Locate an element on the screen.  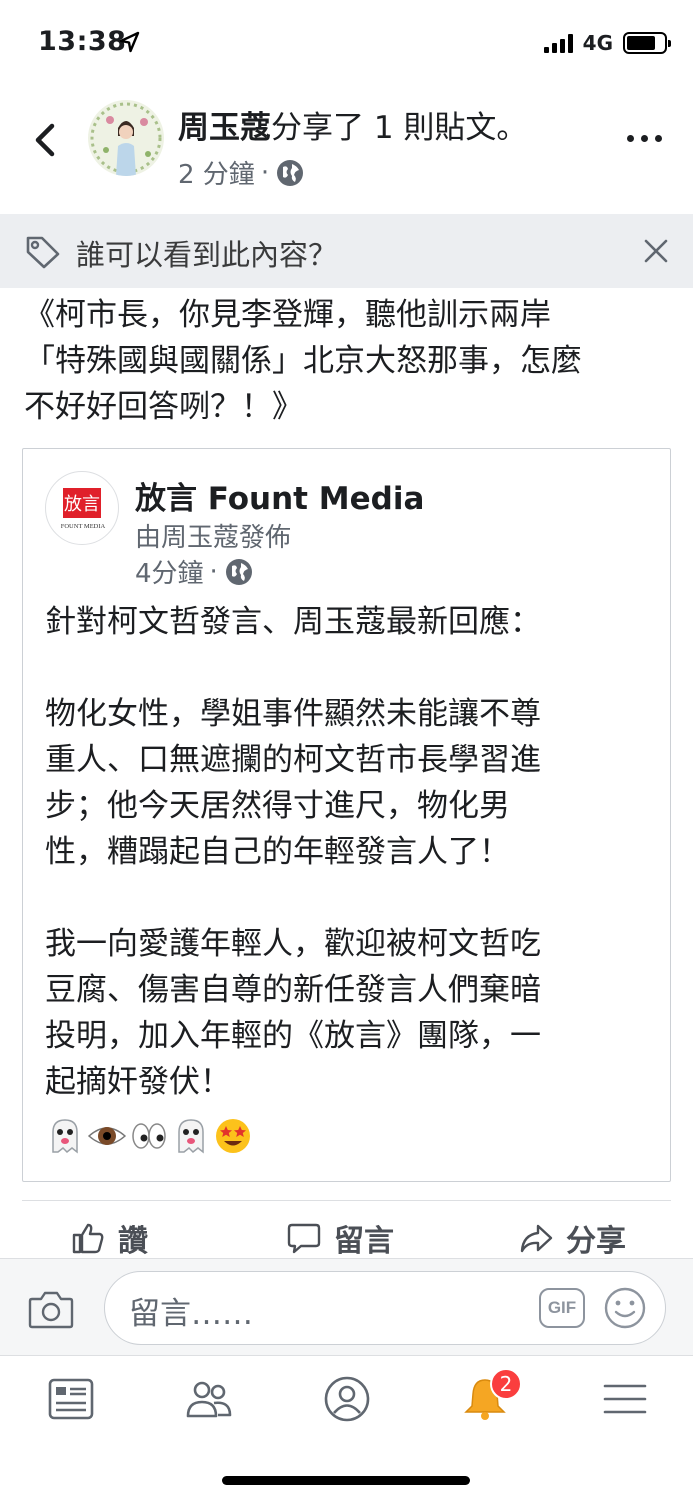
notification-badge: 2 is located at coordinates (506, 1384).